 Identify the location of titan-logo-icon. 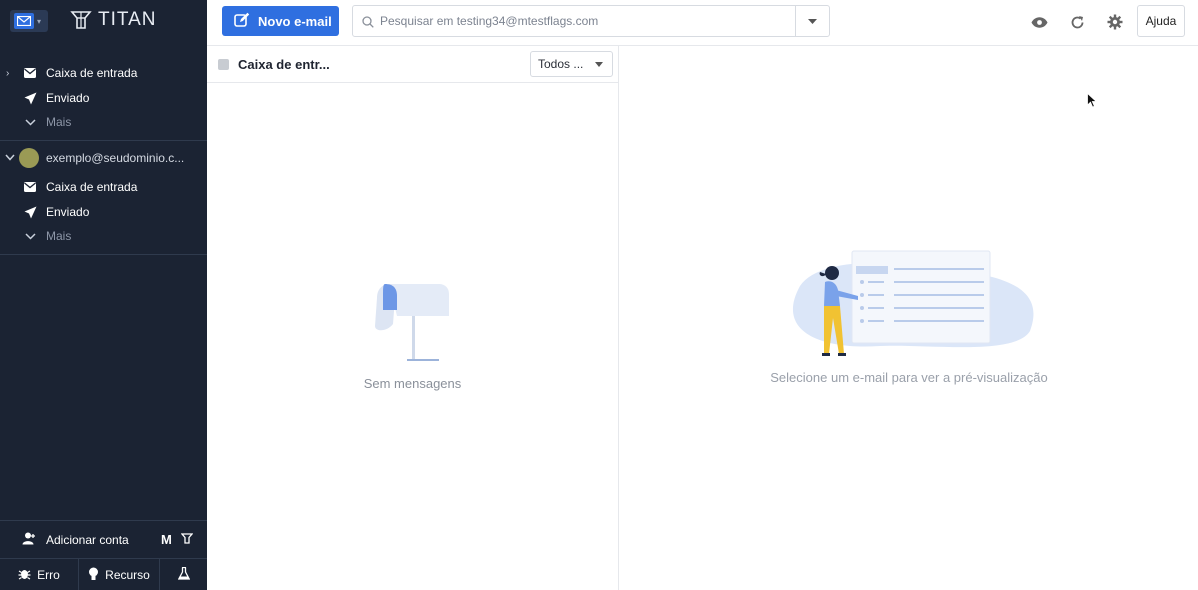
(81, 20).